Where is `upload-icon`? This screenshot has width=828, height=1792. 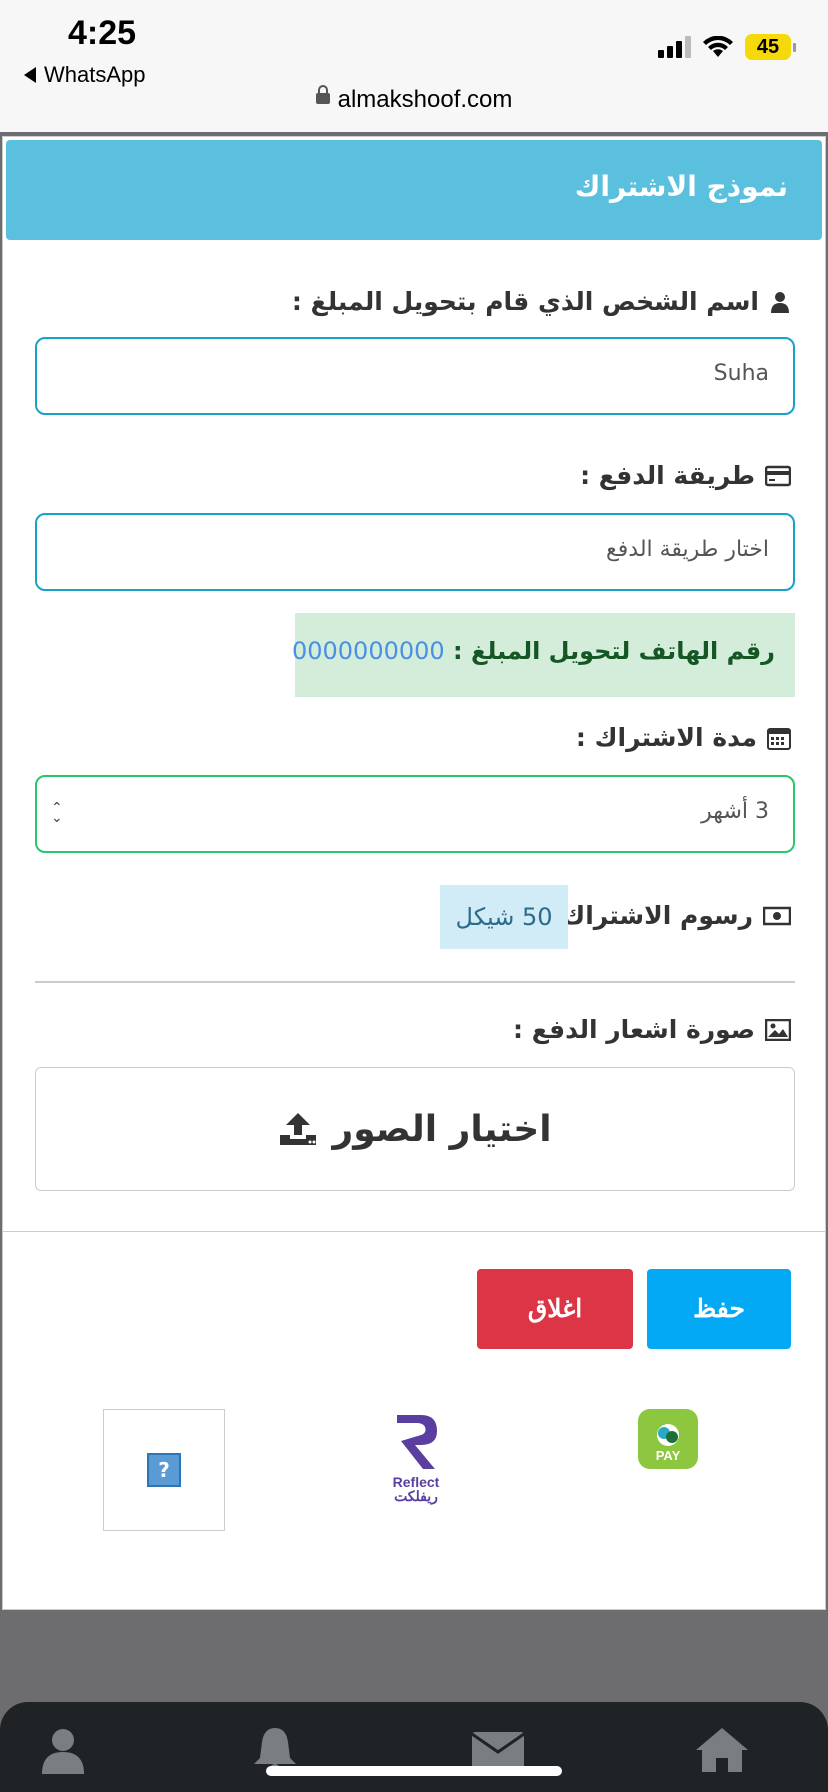 upload-icon is located at coordinates (298, 1129).